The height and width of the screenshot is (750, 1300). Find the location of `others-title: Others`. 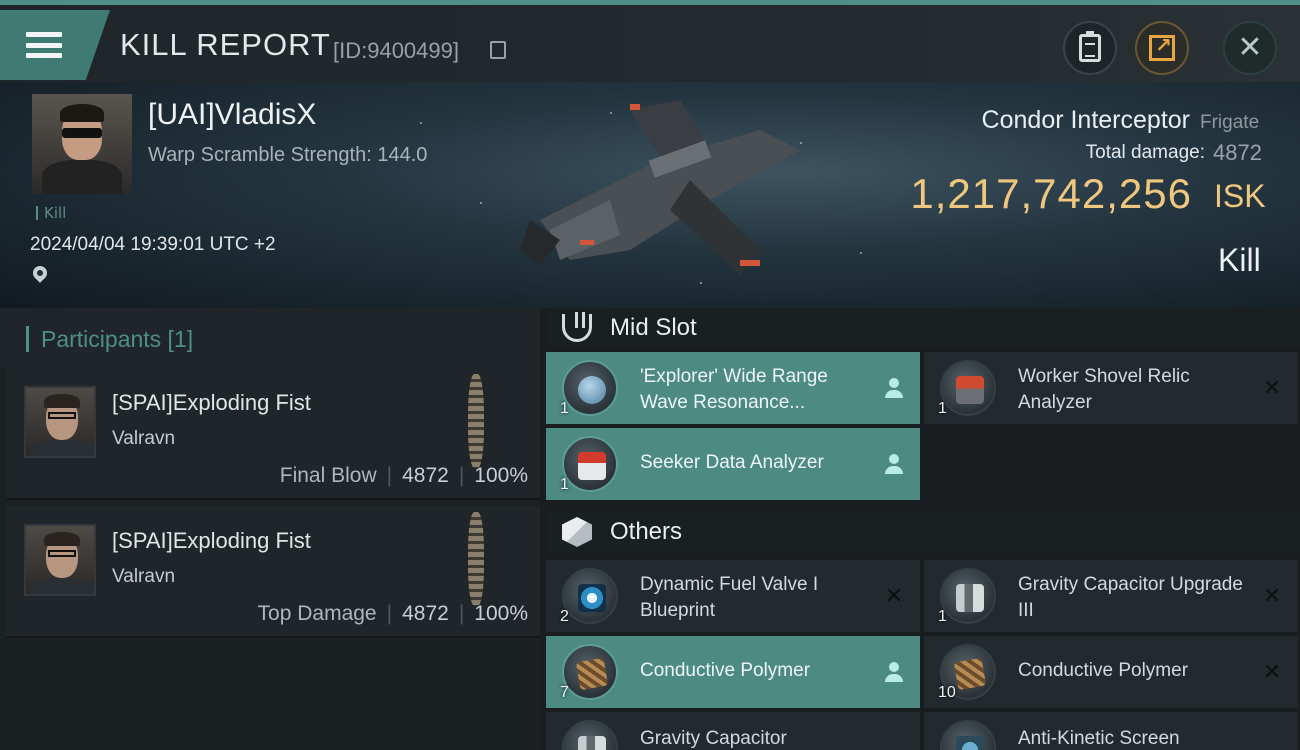

others-title: Others is located at coordinates (646, 531).